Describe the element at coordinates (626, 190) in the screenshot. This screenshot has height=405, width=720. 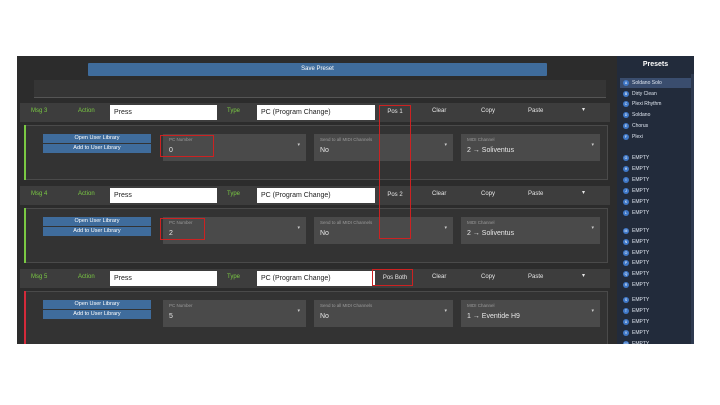
I see `preset-letter-badge: J` at that location.